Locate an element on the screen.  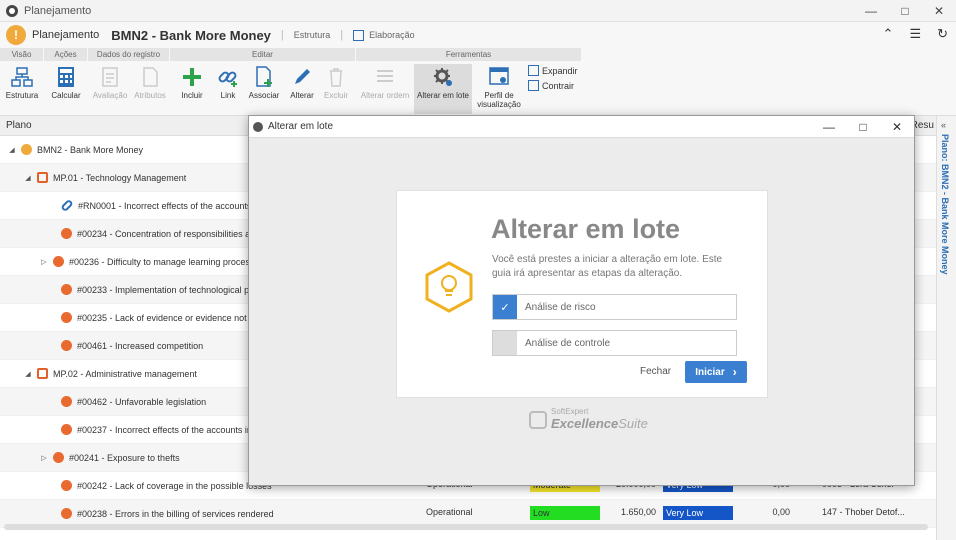
collapse-up-icon: ⌃ is located at coordinates (888, 34).